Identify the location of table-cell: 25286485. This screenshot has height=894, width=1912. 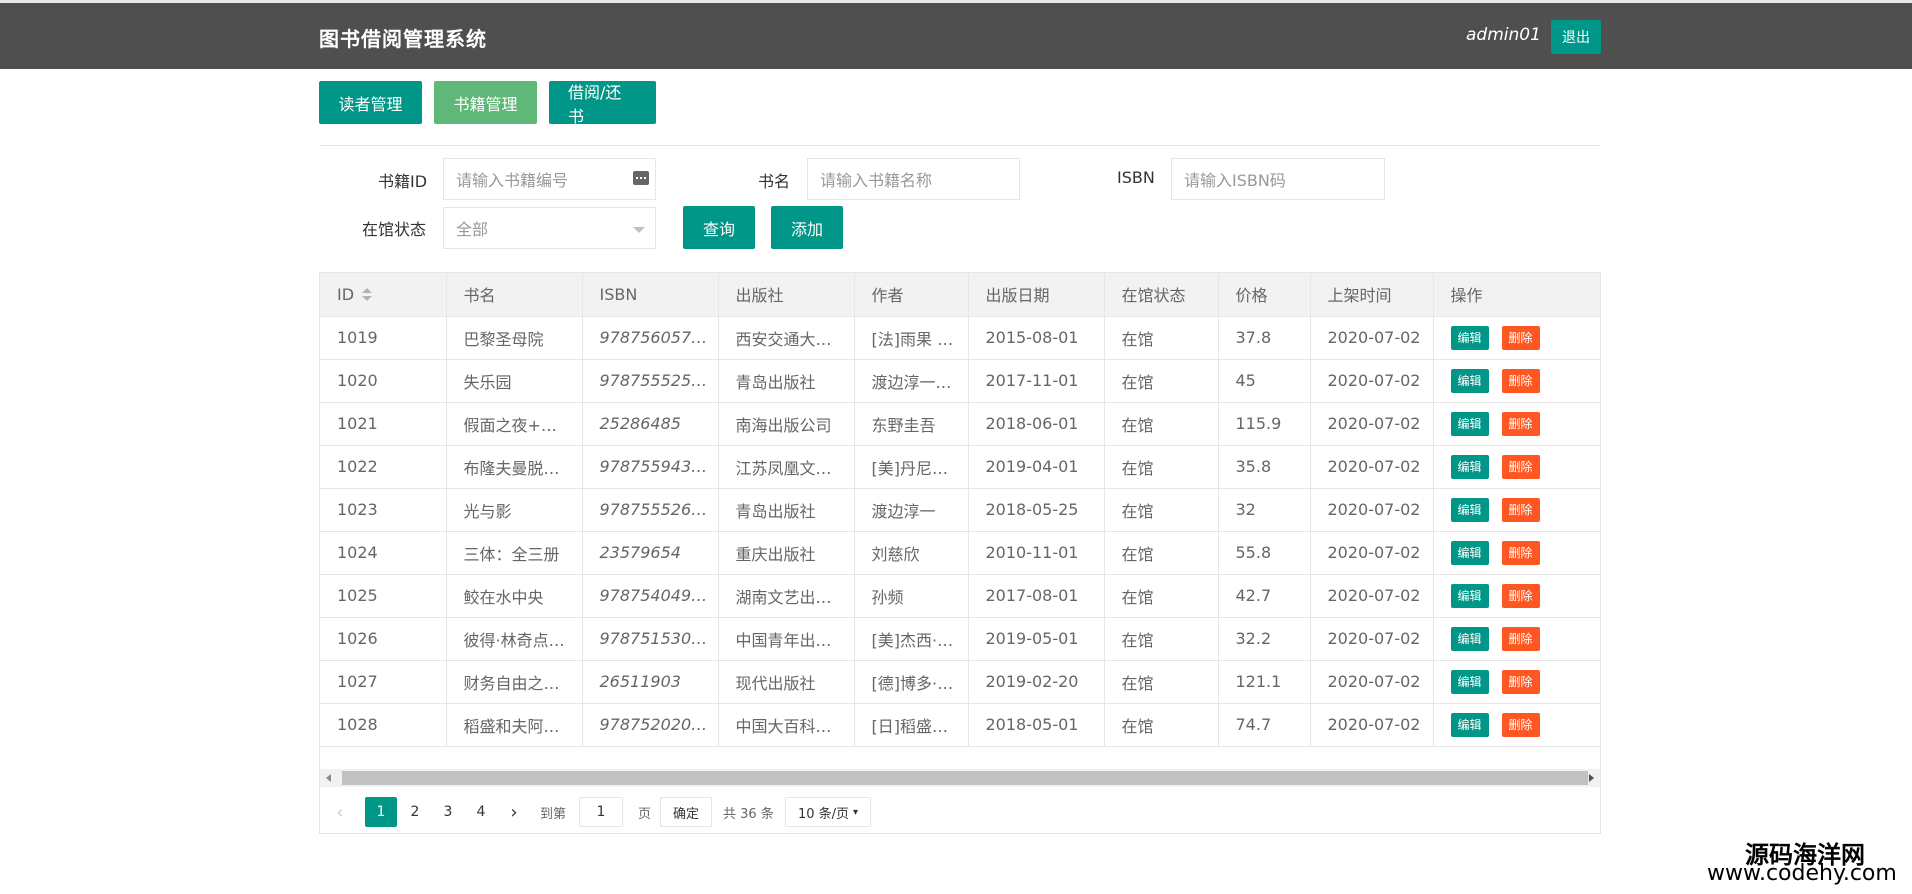
(650, 424).